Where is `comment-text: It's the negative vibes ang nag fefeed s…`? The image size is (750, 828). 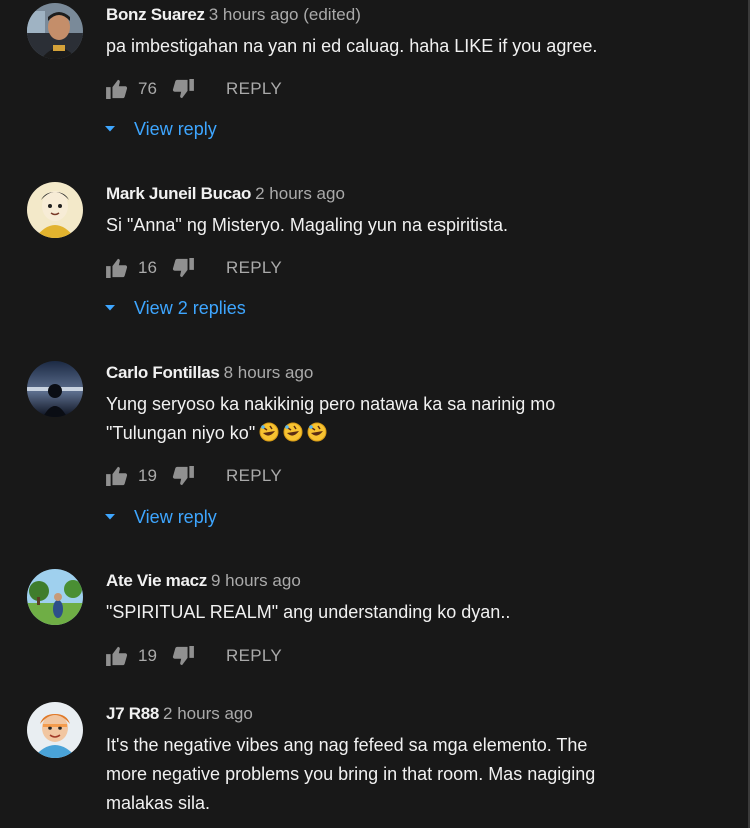 comment-text: It's the negative vibes ang nag fefeed s… is located at coordinates (386, 774).